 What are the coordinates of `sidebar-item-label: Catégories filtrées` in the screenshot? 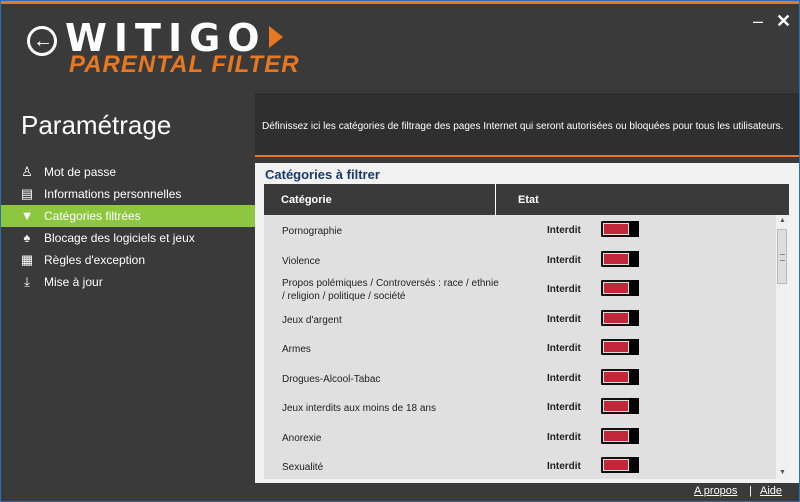 It's located at (92, 216).